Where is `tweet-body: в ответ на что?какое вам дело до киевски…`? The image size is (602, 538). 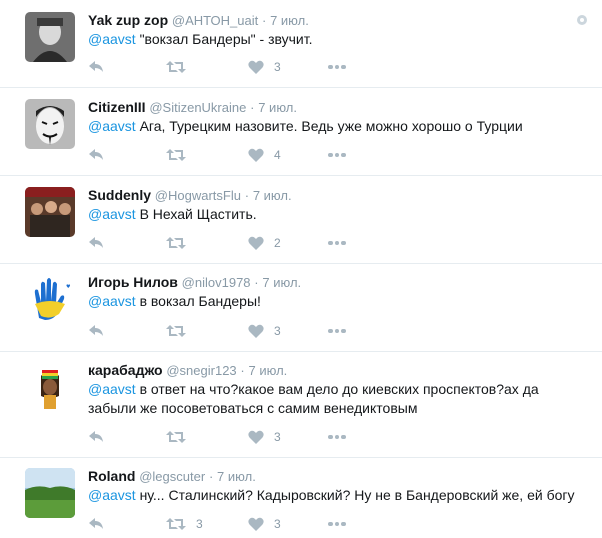
tweet-body: в ответ на что?какое вам дело до киевски… is located at coordinates (313, 398).